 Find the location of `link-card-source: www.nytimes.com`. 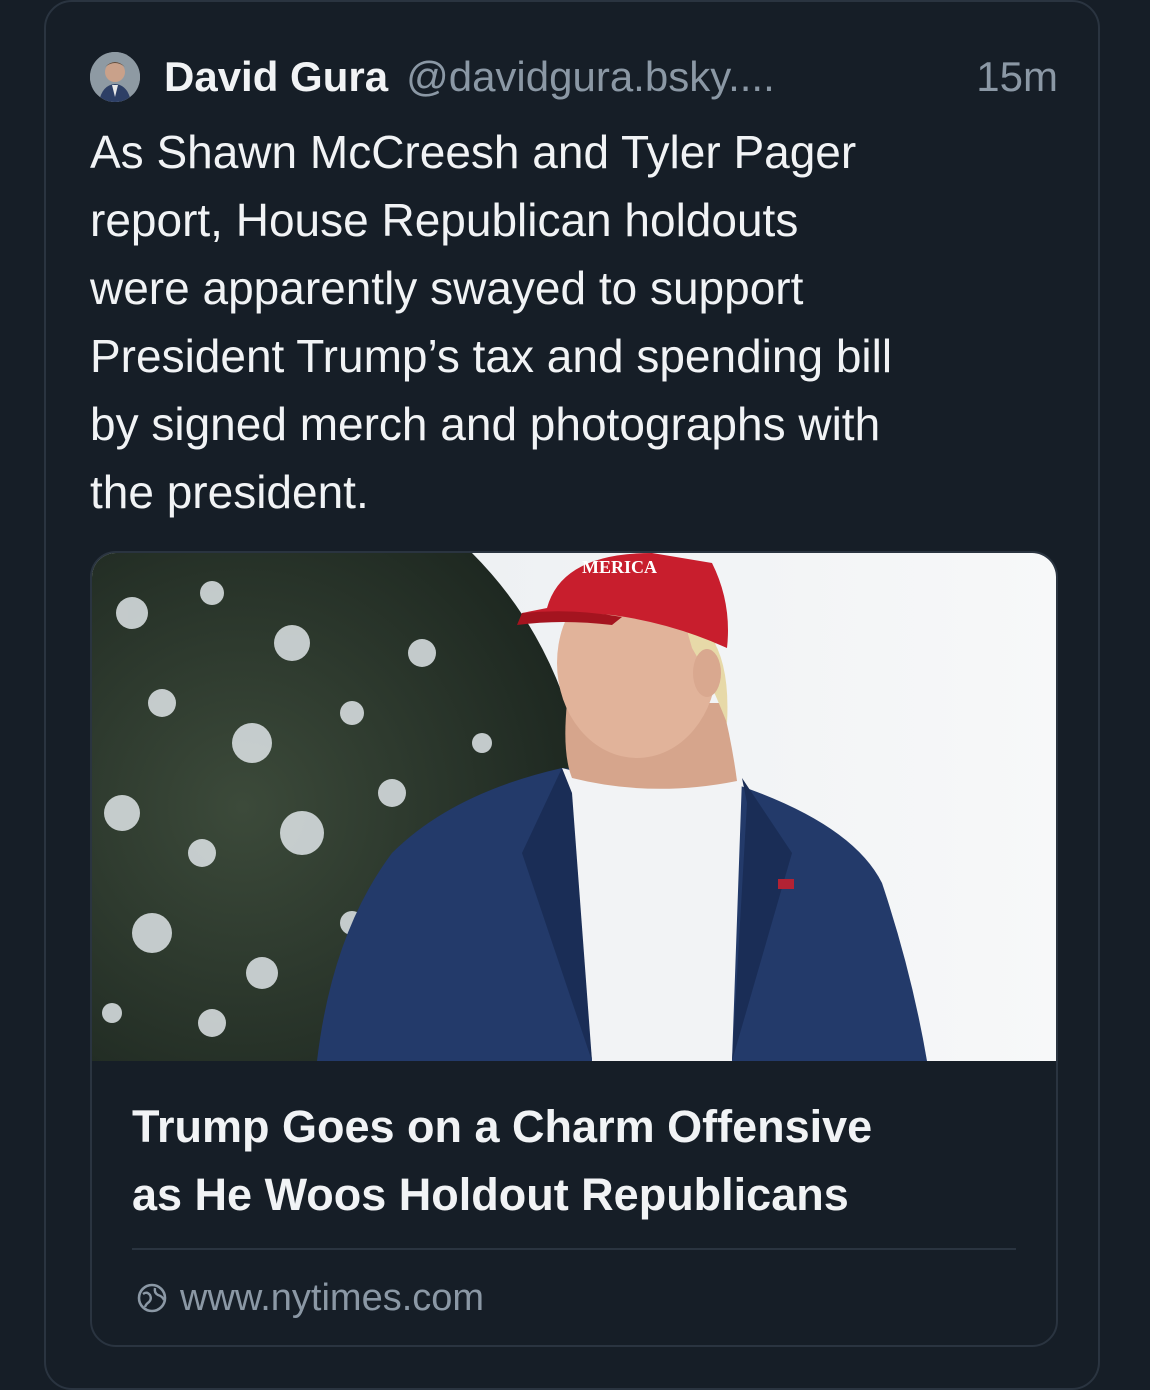

link-card-source: www.nytimes.com is located at coordinates (310, 1298).